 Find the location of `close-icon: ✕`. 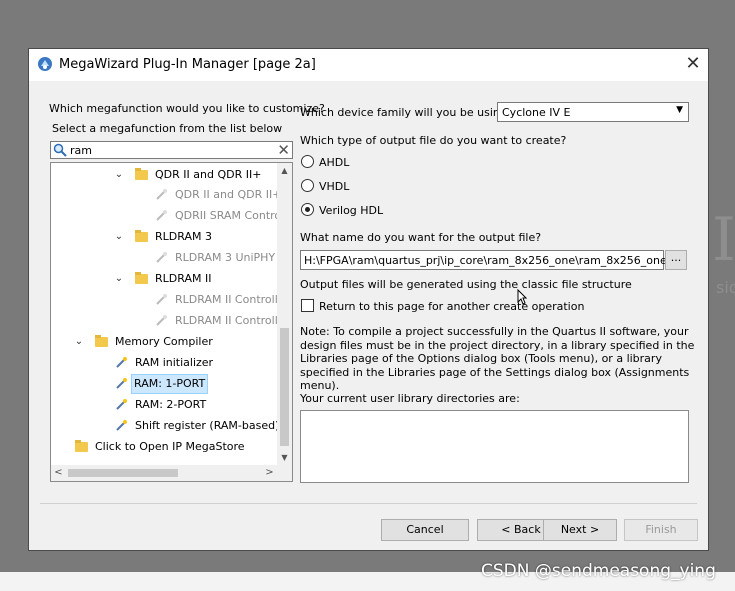

close-icon: ✕ is located at coordinates (693, 63).